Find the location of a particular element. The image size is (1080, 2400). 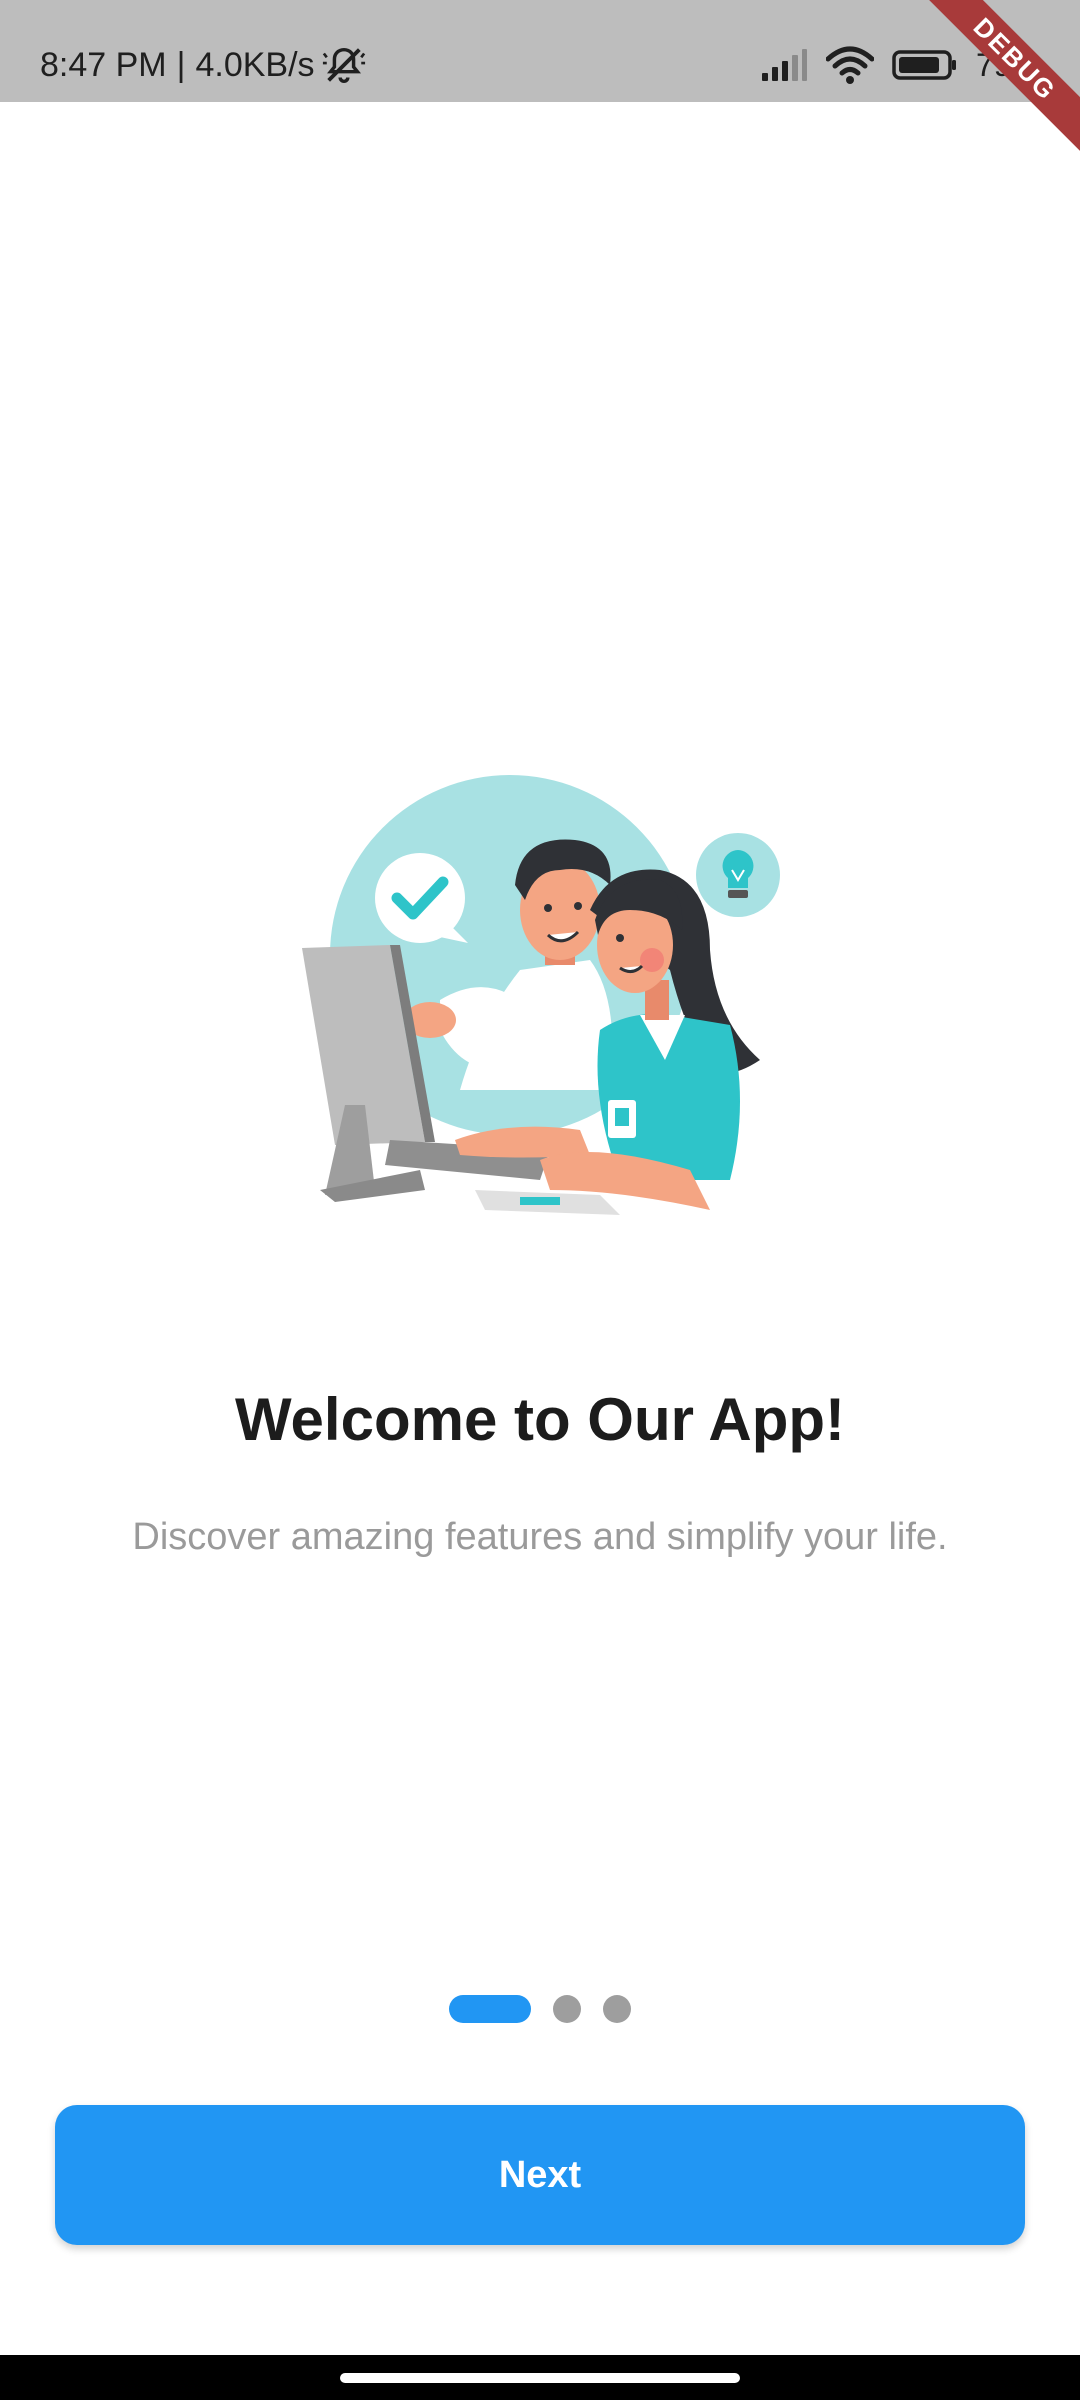

next-button-label: Next is located at coordinates (540, 2174).